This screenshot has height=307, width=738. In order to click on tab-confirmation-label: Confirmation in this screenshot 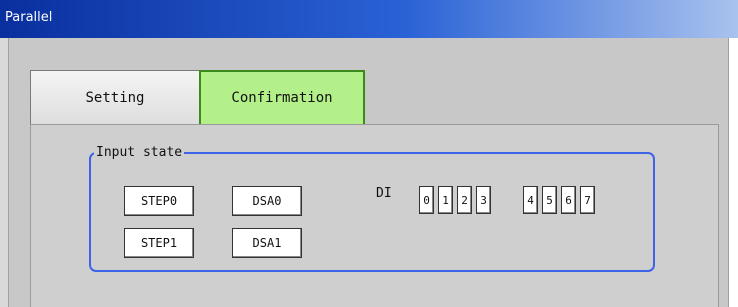, I will do `click(282, 98)`.